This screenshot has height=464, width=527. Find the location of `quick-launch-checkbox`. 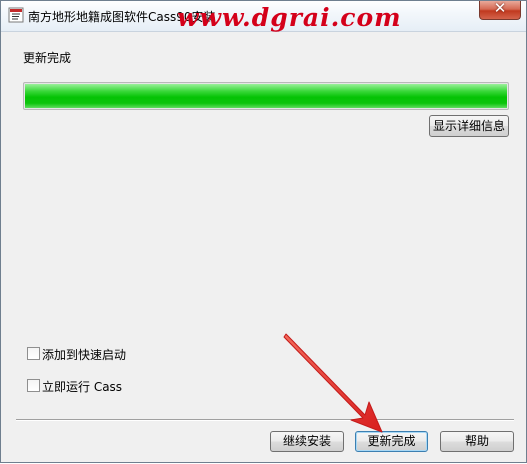

quick-launch-checkbox is located at coordinates (33, 353).